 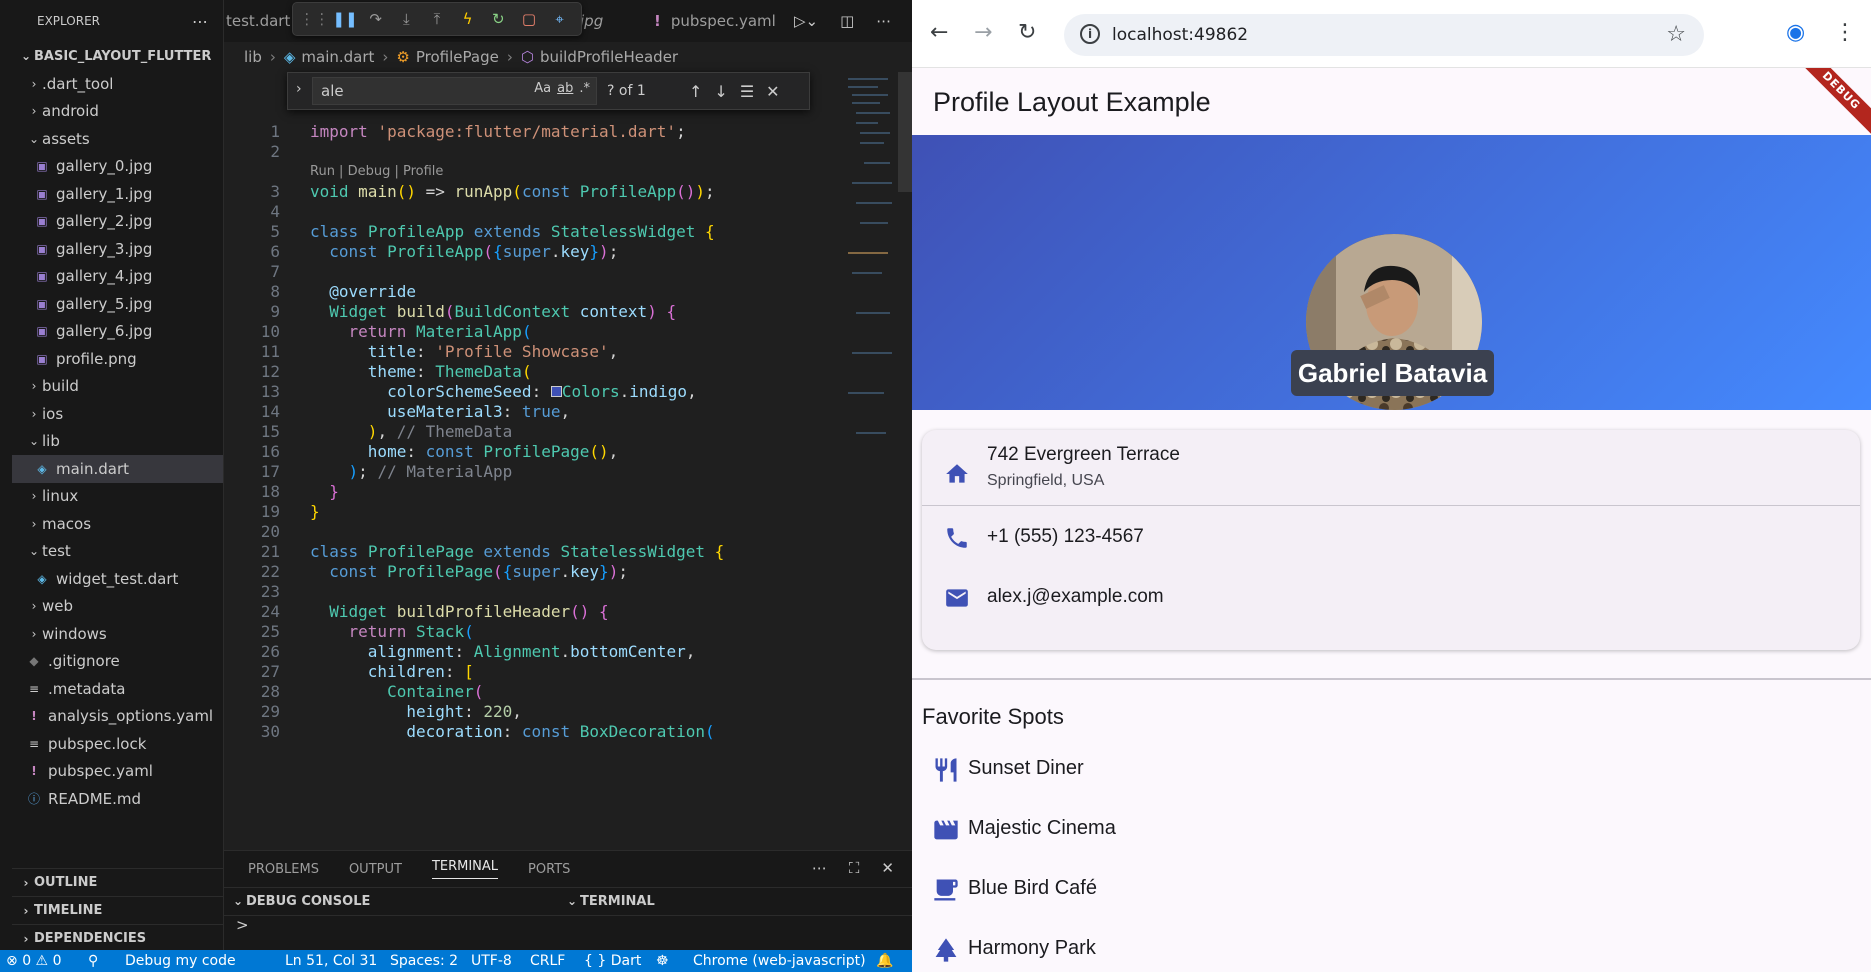 What do you see at coordinates (609, 901) in the screenshot?
I see `terminal-header: ⌄ TERMINAL` at bounding box center [609, 901].